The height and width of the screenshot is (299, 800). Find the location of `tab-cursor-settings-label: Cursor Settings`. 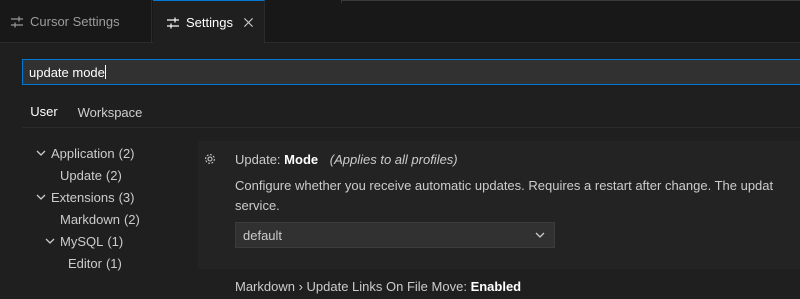

tab-cursor-settings-label: Cursor Settings is located at coordinates (75, 21).